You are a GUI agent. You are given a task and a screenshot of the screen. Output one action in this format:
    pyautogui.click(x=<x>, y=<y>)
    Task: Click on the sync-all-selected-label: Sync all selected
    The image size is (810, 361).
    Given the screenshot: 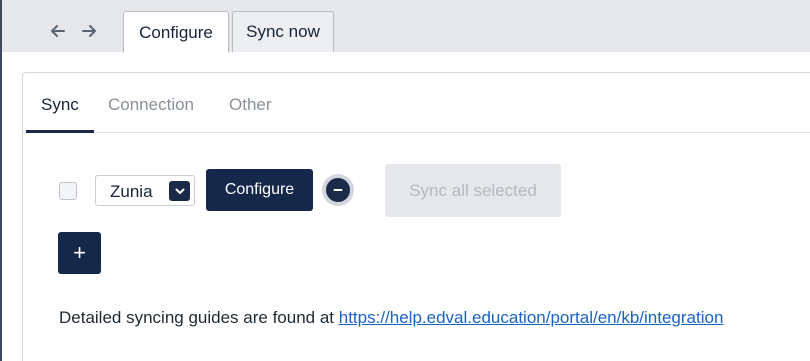 What is the action you would take?
    pyautogui.click(x=473, y=190)
    